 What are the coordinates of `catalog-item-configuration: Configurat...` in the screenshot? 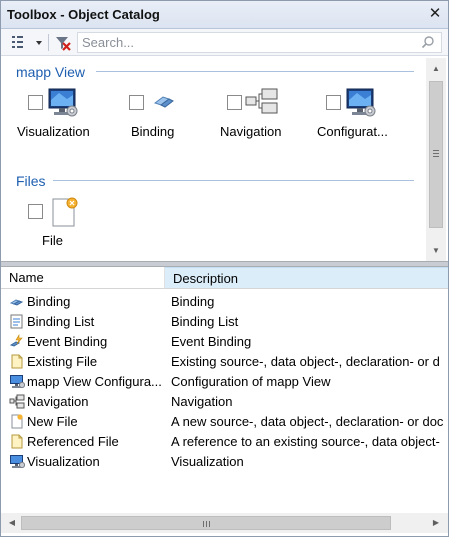 It's located at (369, 117).